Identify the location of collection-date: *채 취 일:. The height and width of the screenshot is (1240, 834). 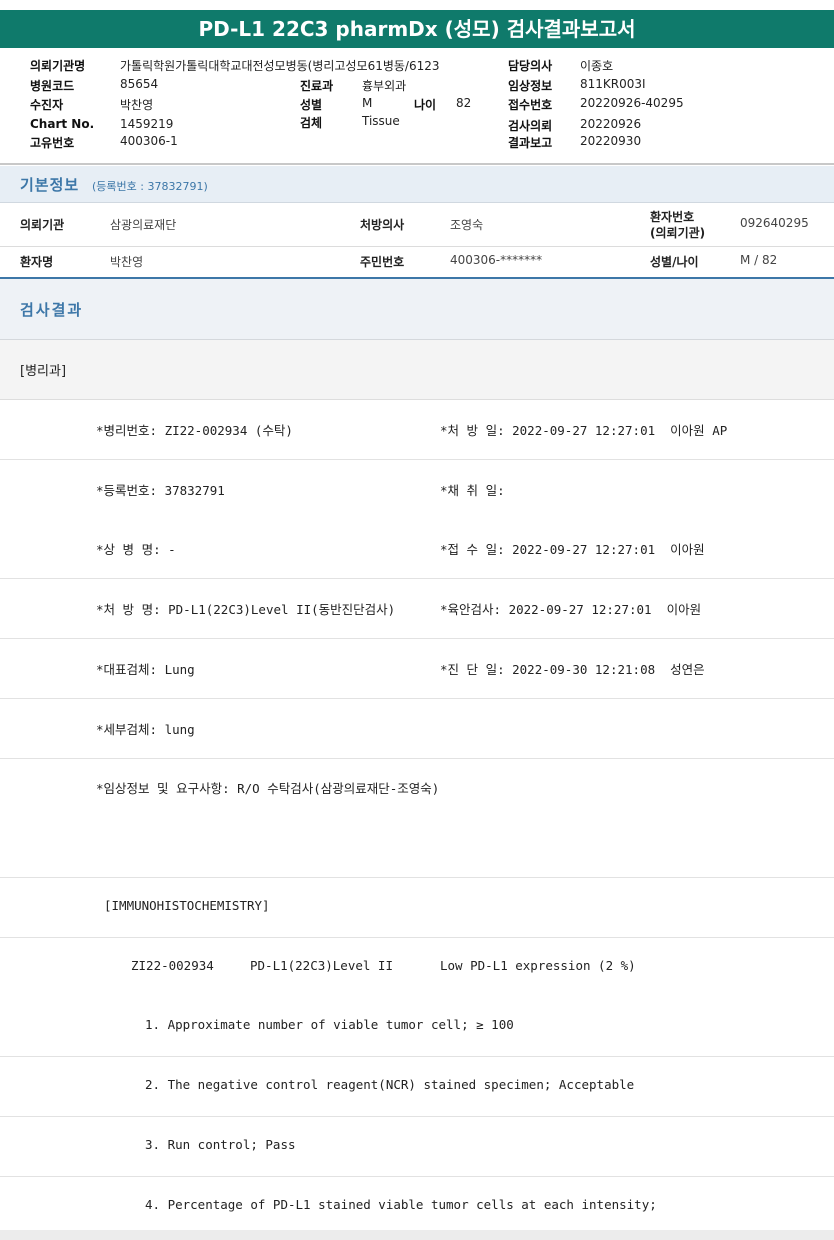
(472, 490).